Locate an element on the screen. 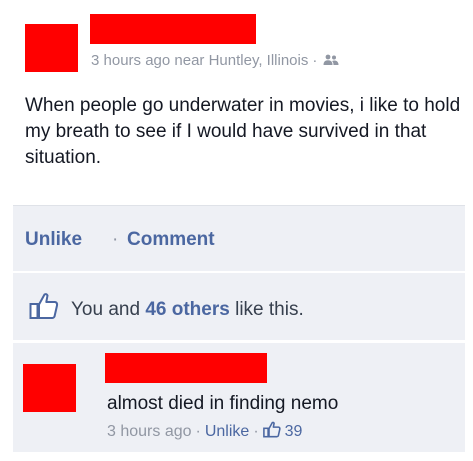 This screenshot has width=473, height=461. post-timestamp: 3 hours ago near Huntley, Illinois is located at coordinates (199, 60).